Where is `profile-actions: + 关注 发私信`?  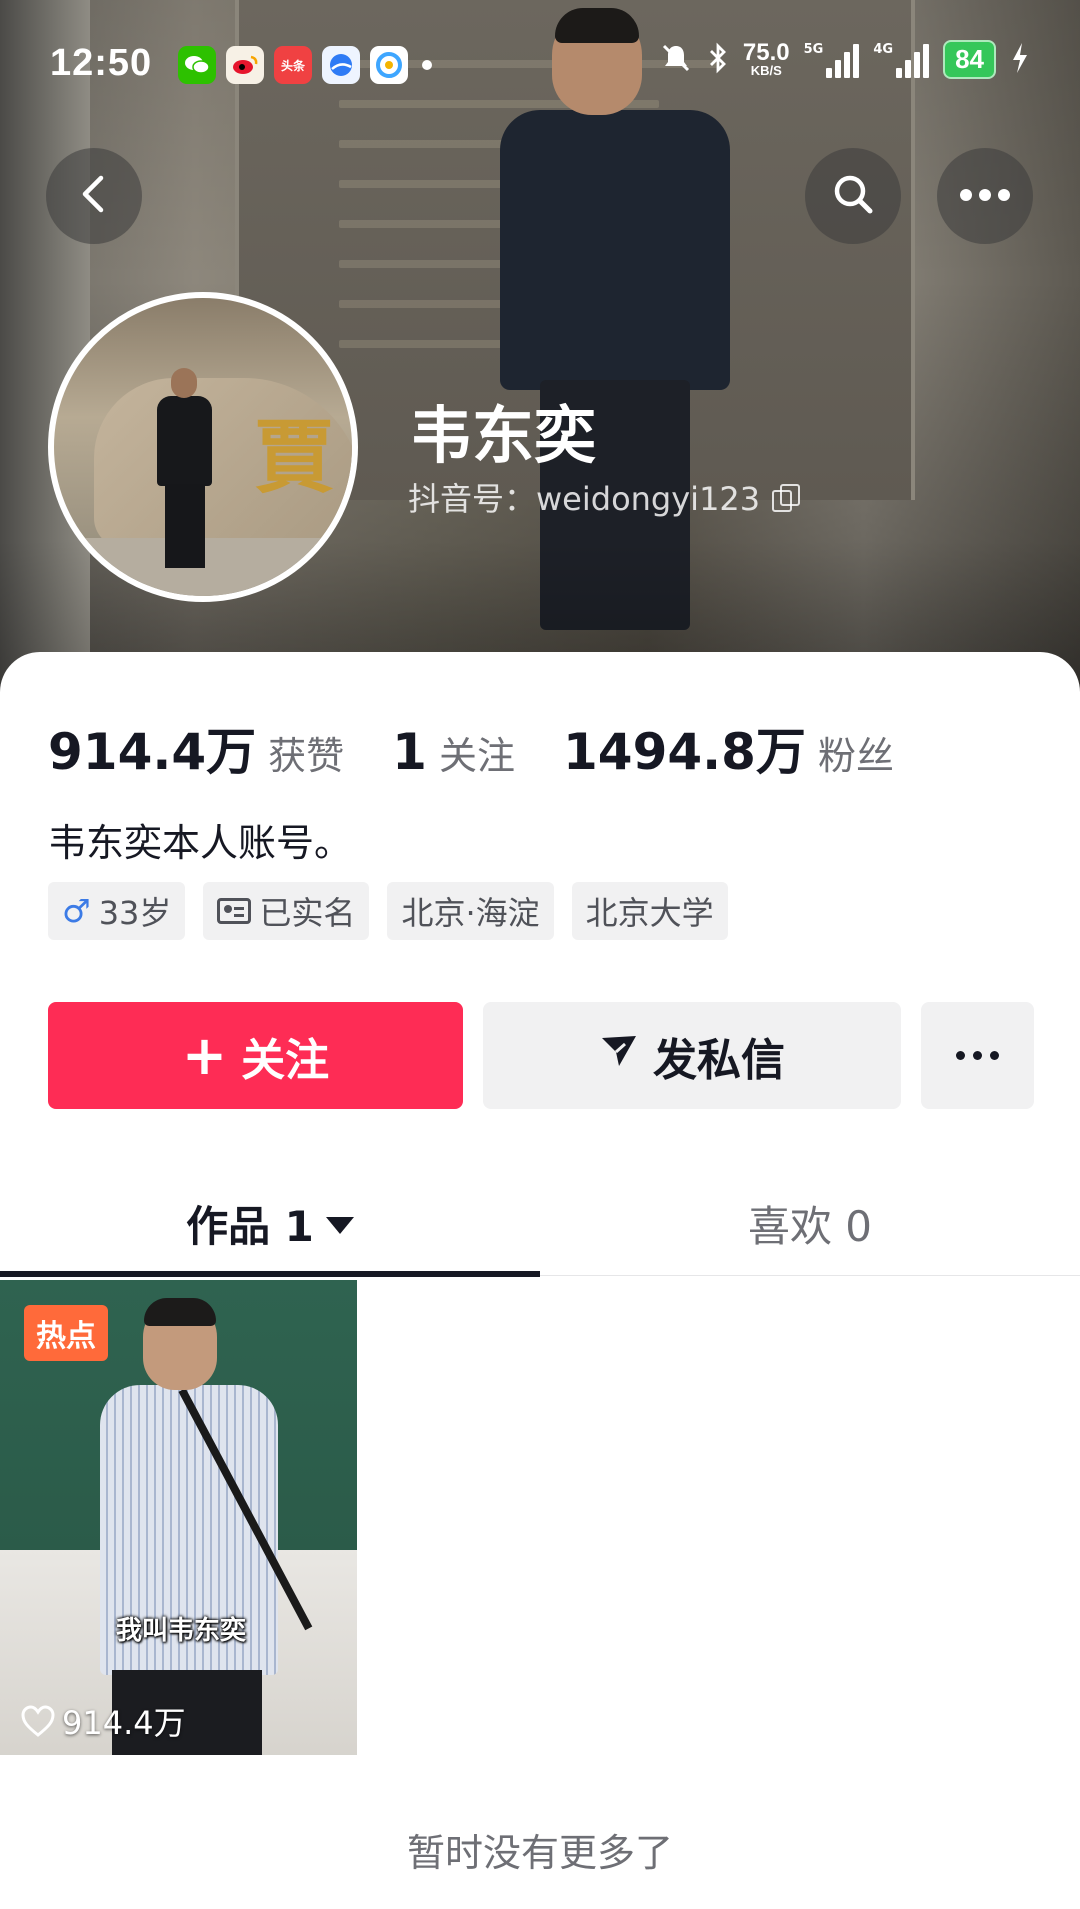
profile-actions: + 关注 发私信 is located at coordinates (541, 1055).